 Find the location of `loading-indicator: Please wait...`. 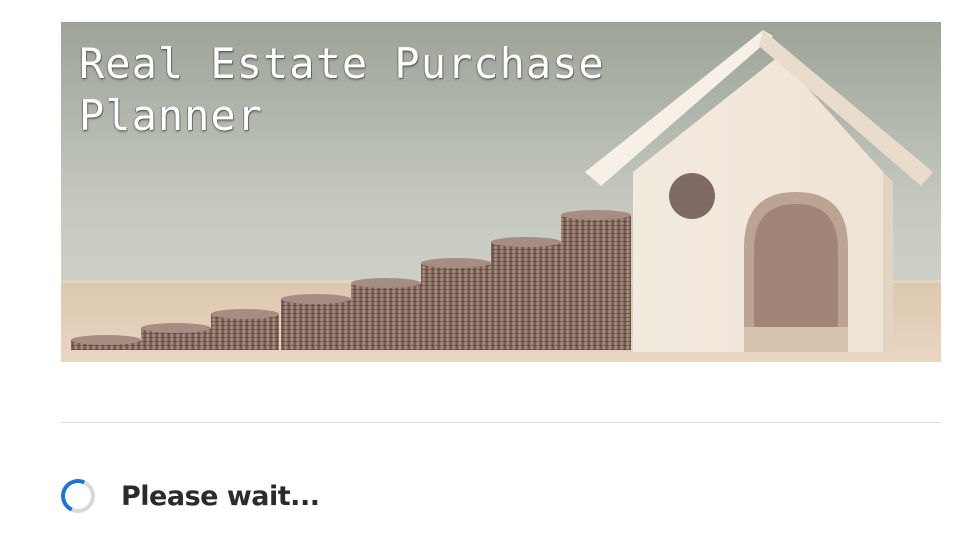

loading-indicator: Please wait... is located at coordinates (188, 496).